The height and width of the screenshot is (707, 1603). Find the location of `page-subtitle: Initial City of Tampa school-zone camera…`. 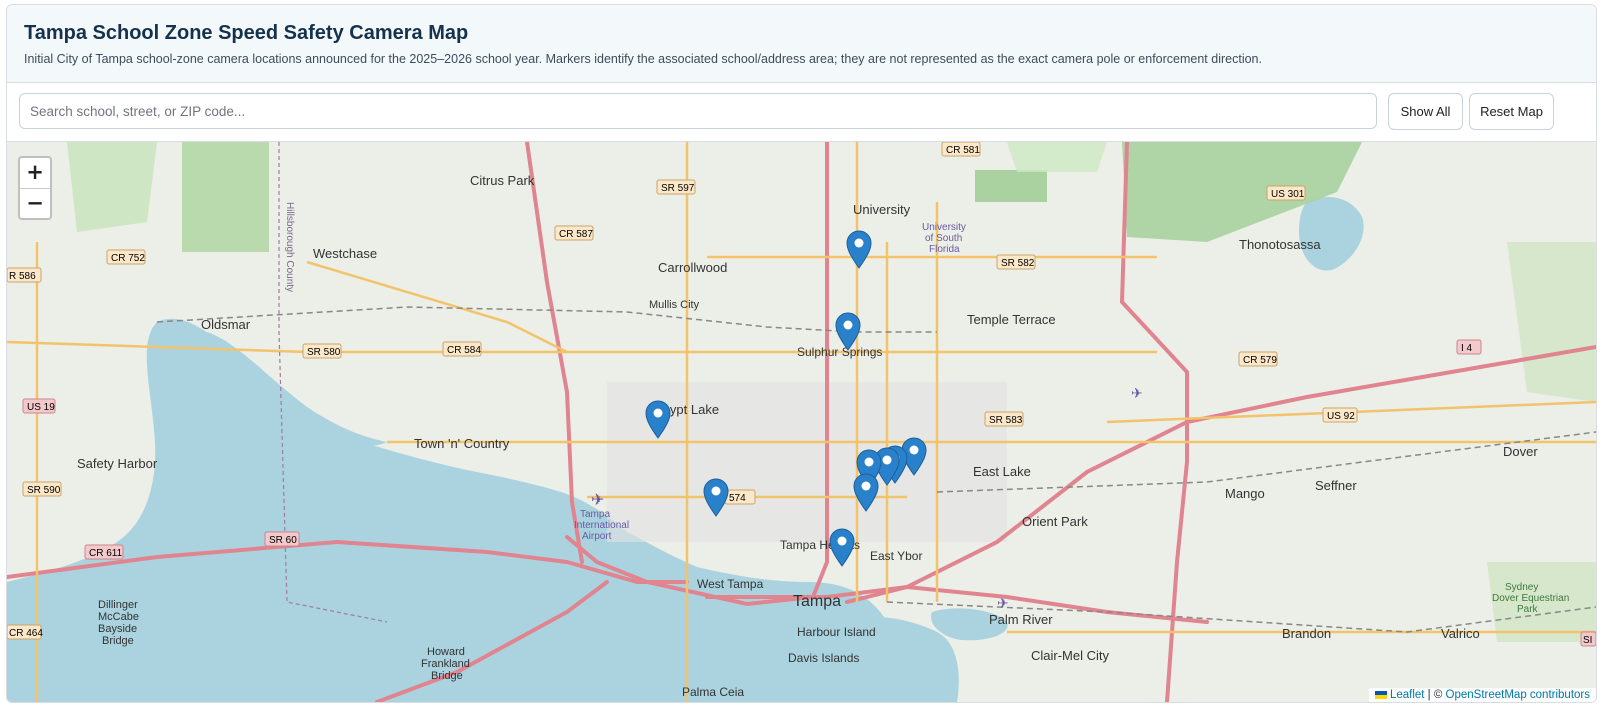

page-subtitle: Initial City of Tampa school-zone camera… is located at coordinates (643, 59).